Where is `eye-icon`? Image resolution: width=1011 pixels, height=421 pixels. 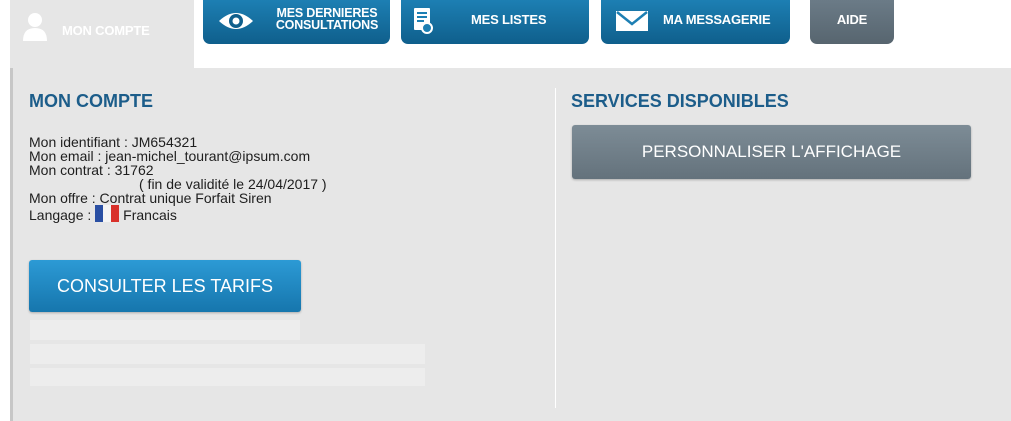 eye-icon is located at coordinates (236, 22).